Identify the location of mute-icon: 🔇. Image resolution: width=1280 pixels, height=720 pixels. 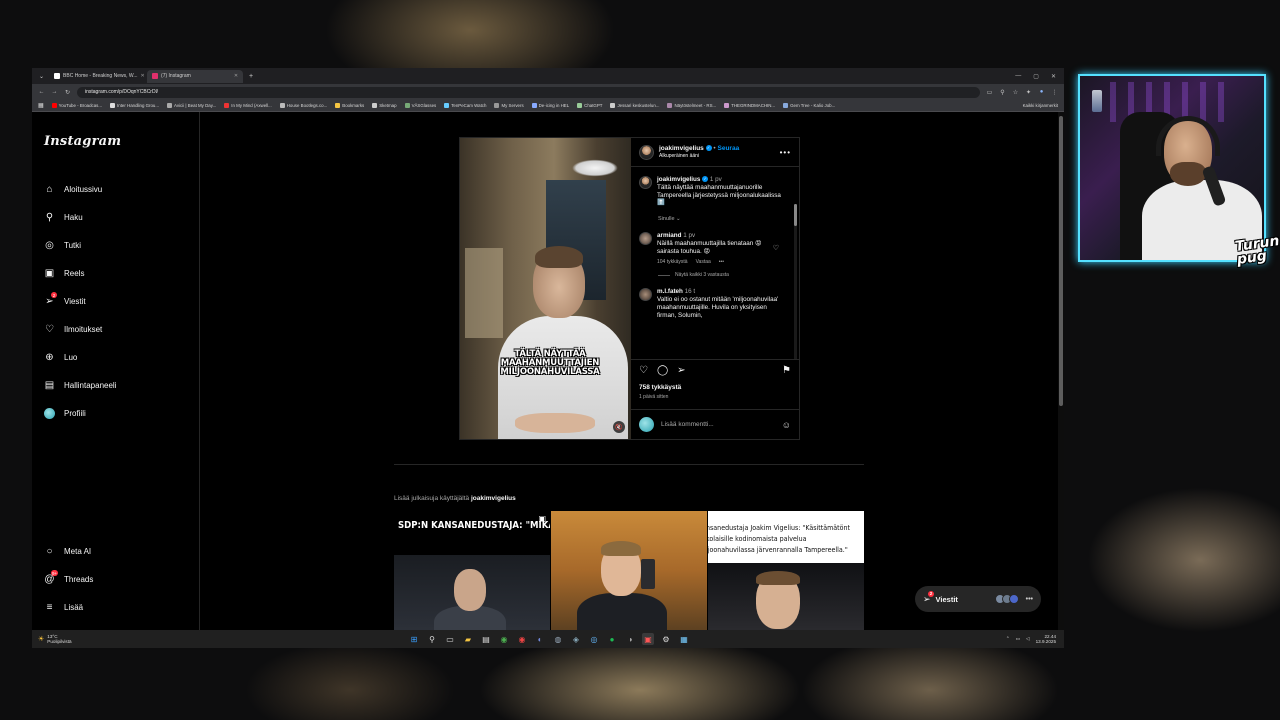
(619, 427).